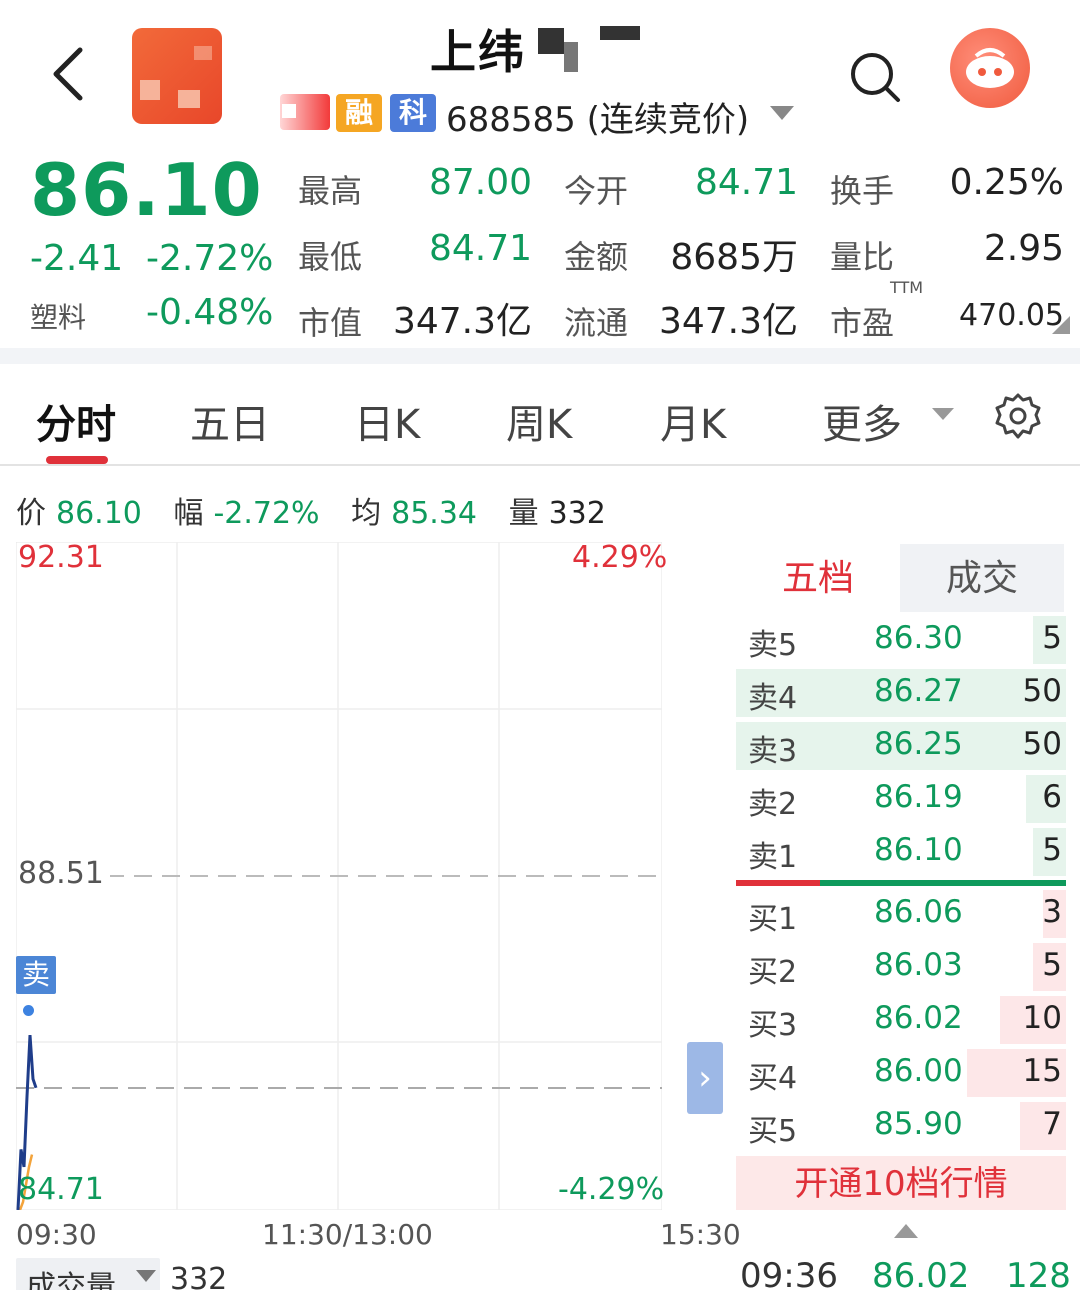 This screenshot has width=1080, height=1290. What do you see at coordinates (773, 857) in the screenshot?
I see `level-label: 卖1` at bounding box center [773, 857].